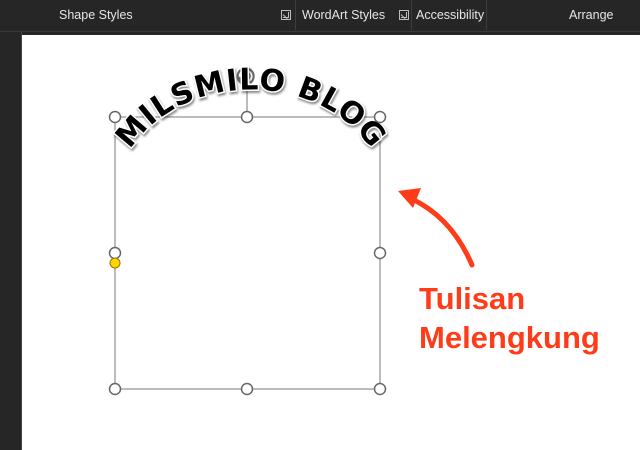 The image size is (640, 450). Describe the element at coordinates (115, 389) in the screenshot. I see `handle-bottom-left` at that location.